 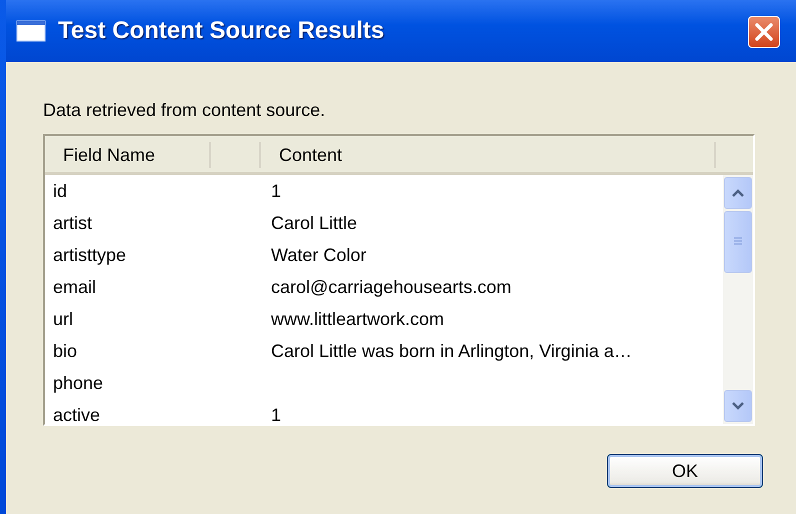 What do you see at coordinates (75, 287) in the screenshot?
I see `field-name-cell-text: email` at bounding box center [75, 287].